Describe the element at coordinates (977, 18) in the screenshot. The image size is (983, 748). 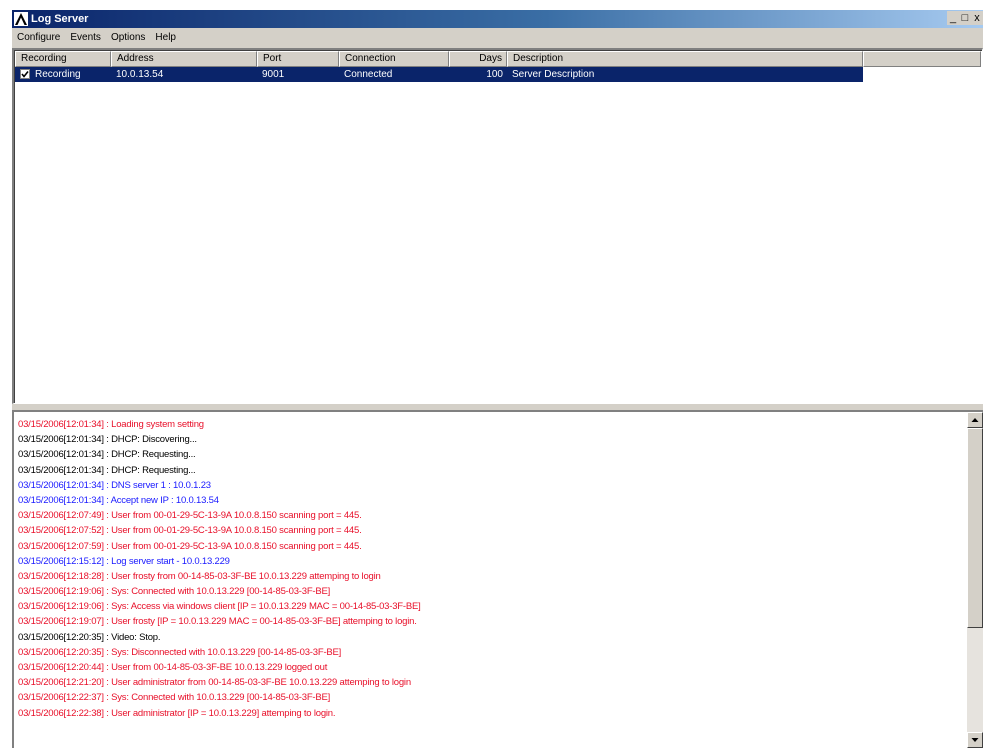
I see `close-button: x` at that location.